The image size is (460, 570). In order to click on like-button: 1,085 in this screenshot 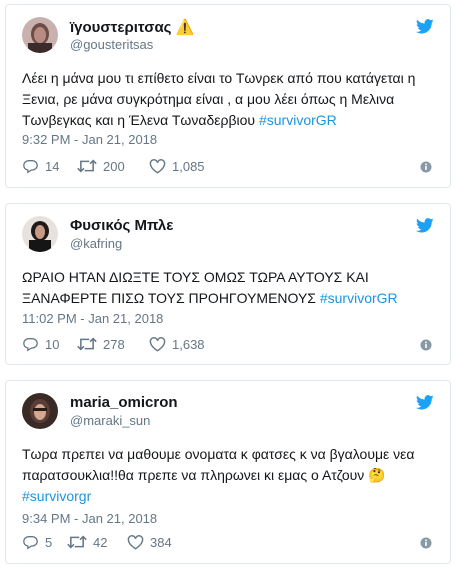, I will do `click(177, 166)`.